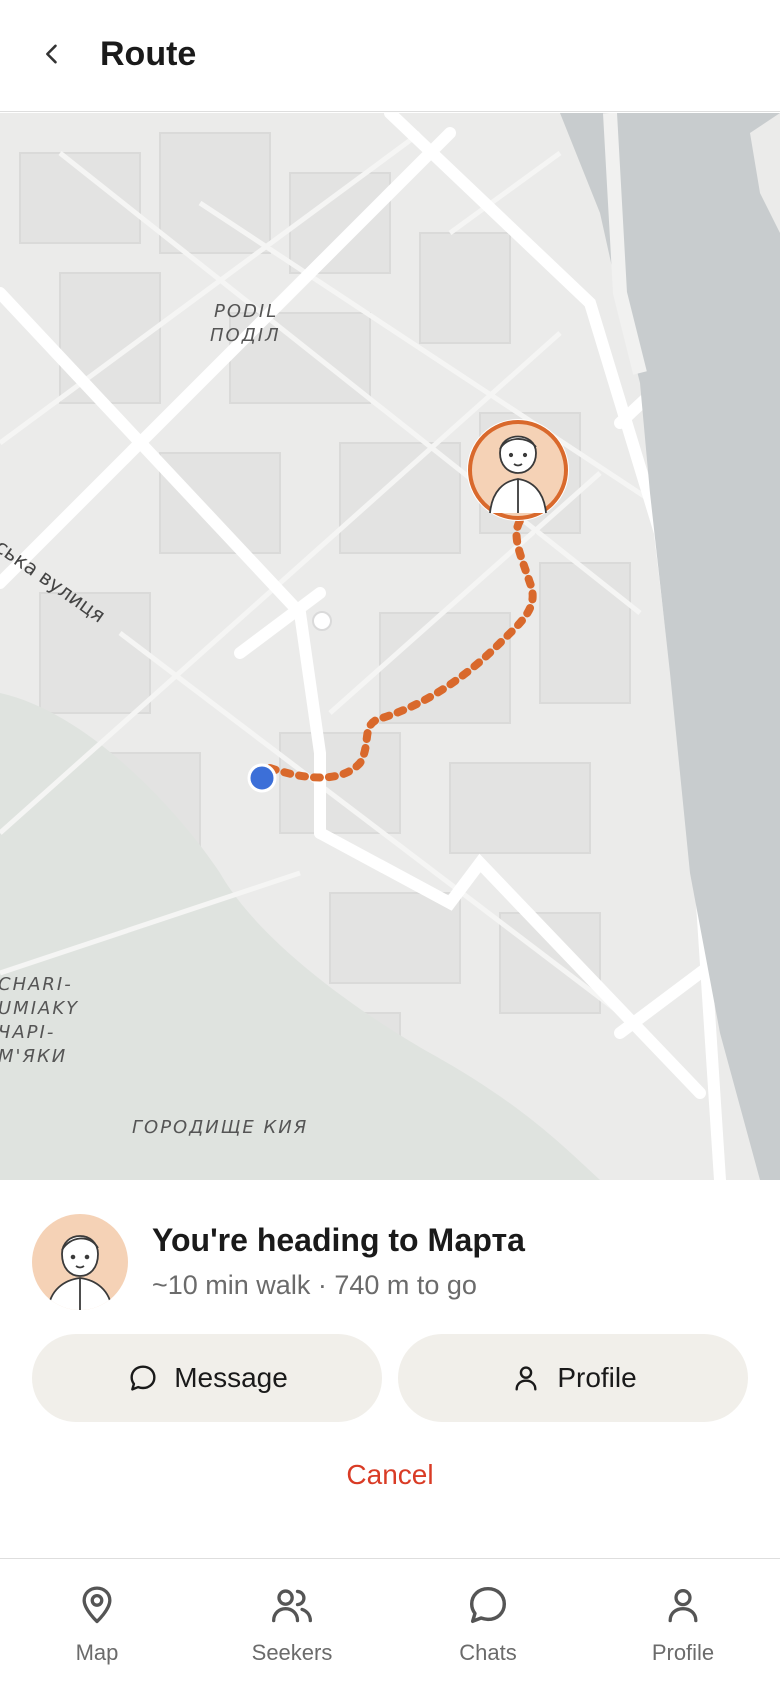 This screenshot has height=1688, width=780. I want to click on cancel-route-button: Cancel, so click(390, 1475).